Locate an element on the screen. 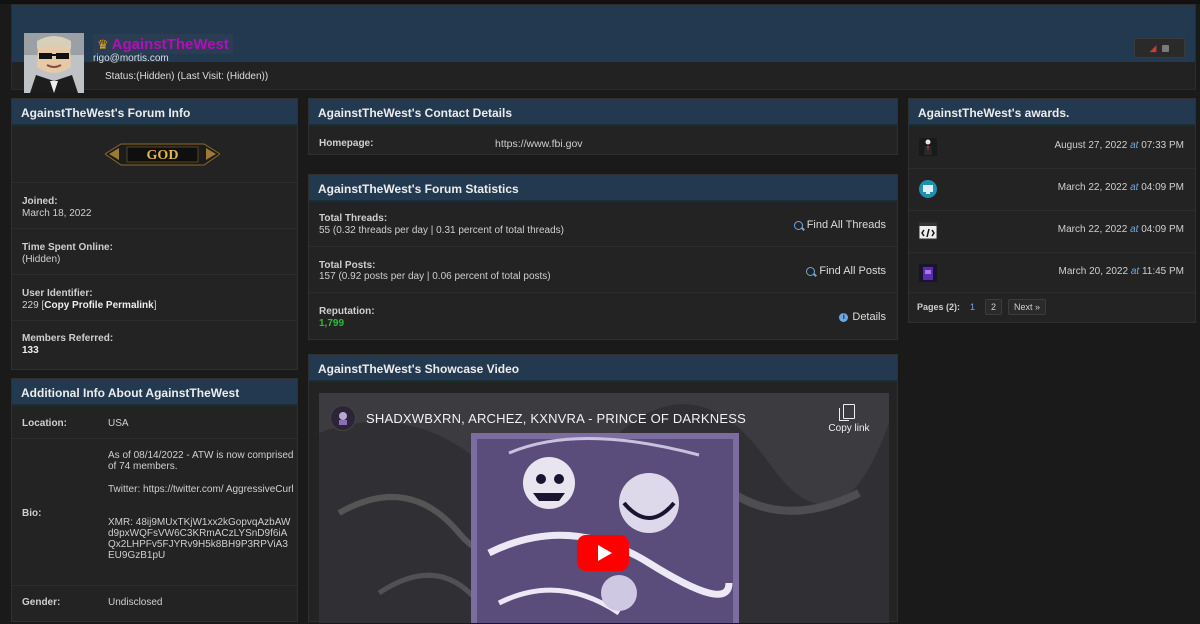 The height and width of the screenshot is (624, 1200). info-icon: i is located at coordinates (844, 317).